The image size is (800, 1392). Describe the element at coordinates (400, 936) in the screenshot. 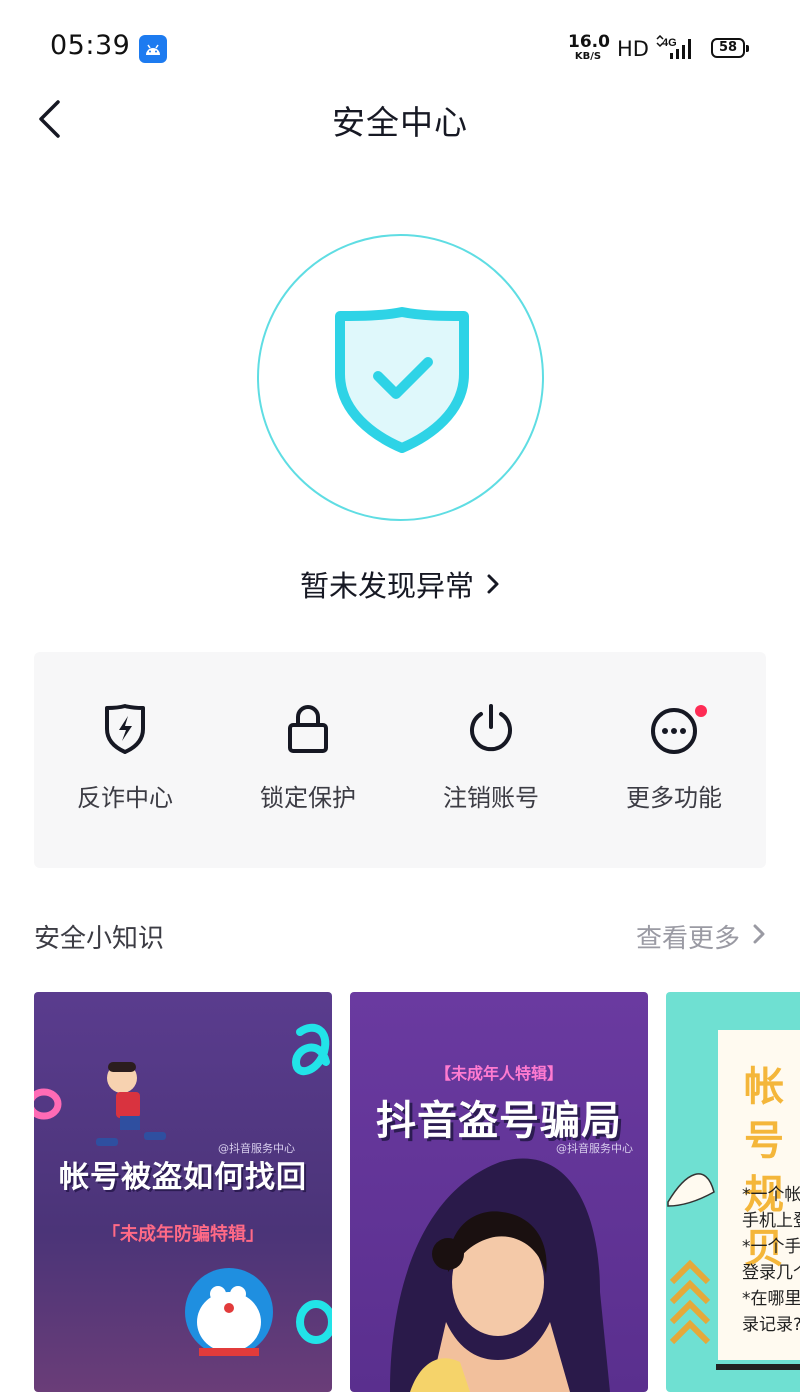

I see `tips-section-header: 安全小知识 查看更多` at that location.